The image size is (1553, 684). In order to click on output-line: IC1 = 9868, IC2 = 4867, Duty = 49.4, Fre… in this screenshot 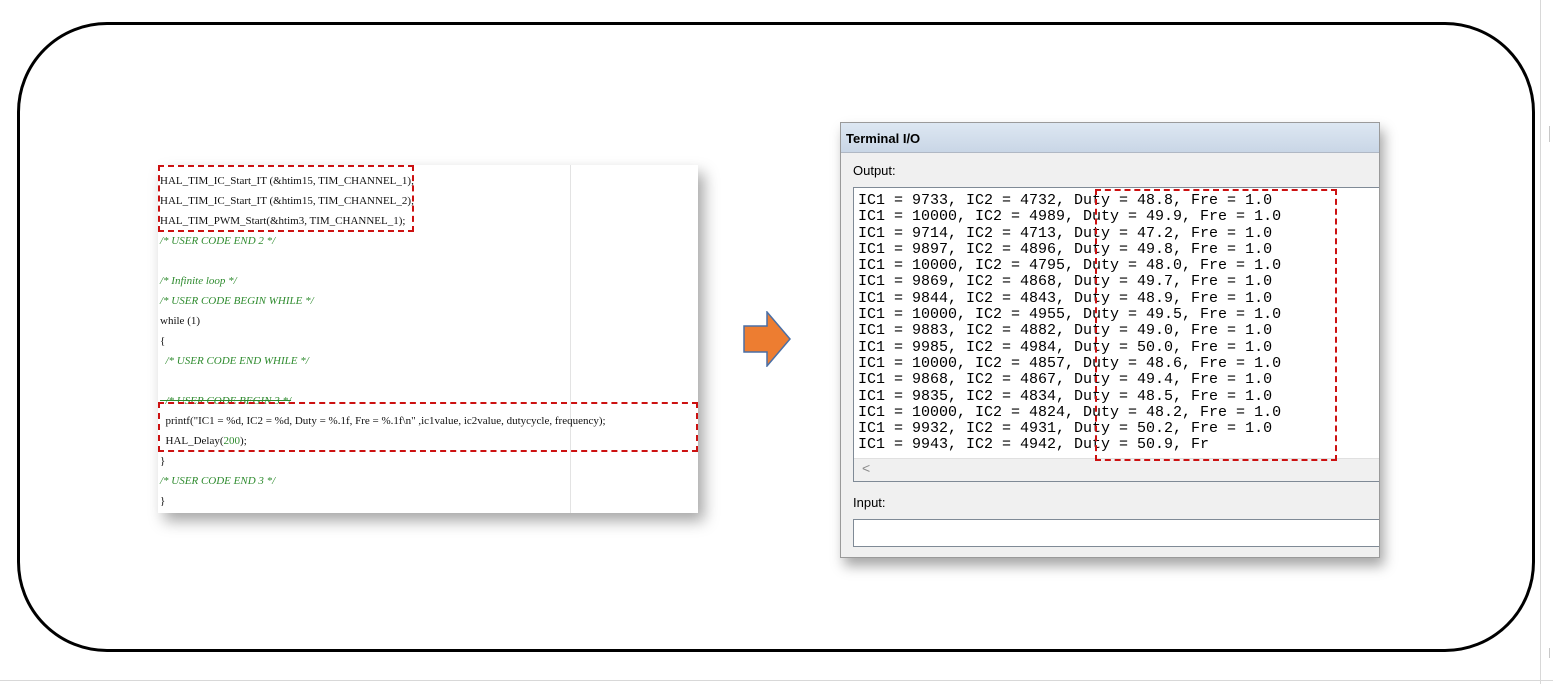, I will do `click(1065, 380)`.